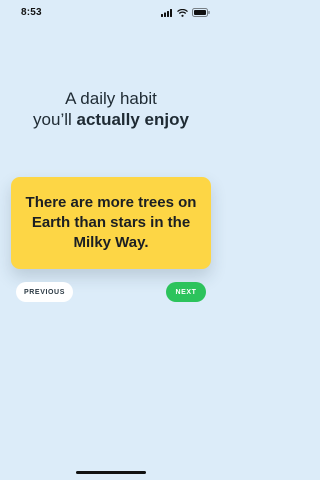 This screenshot has height=480, width=320. What do you see at coordinates (186, 292) in the screenshot?
I see `next-button: NEXT` at bounding box center [186, 292].